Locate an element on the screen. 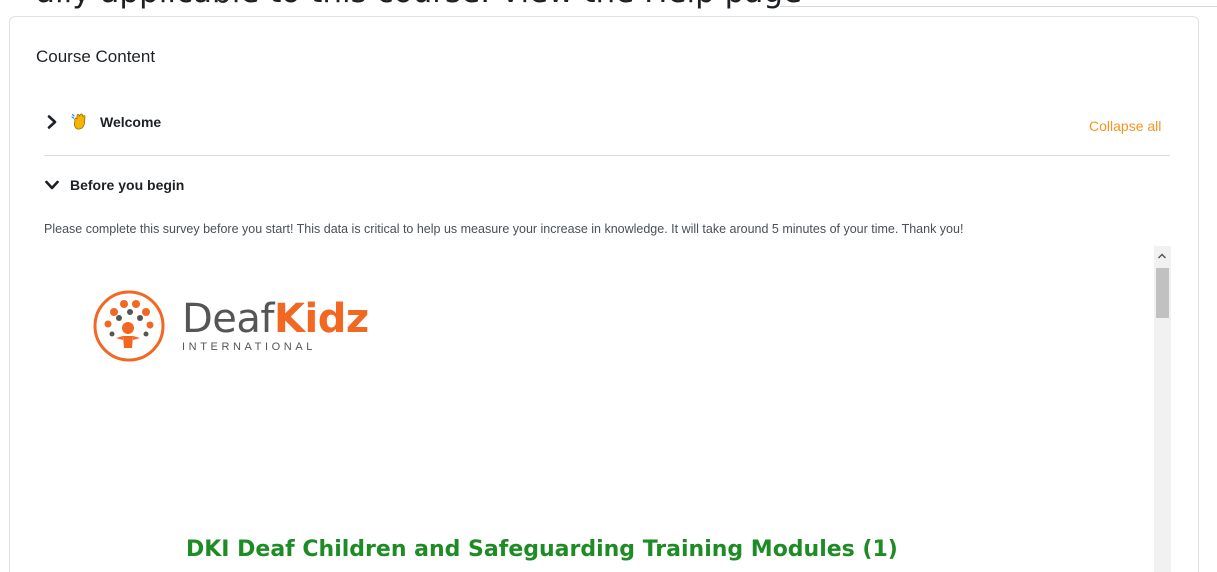 The width and height of the screenshot is (1217, 572). logo-word-kidz: Kidz is located at coordinates (321, 319).